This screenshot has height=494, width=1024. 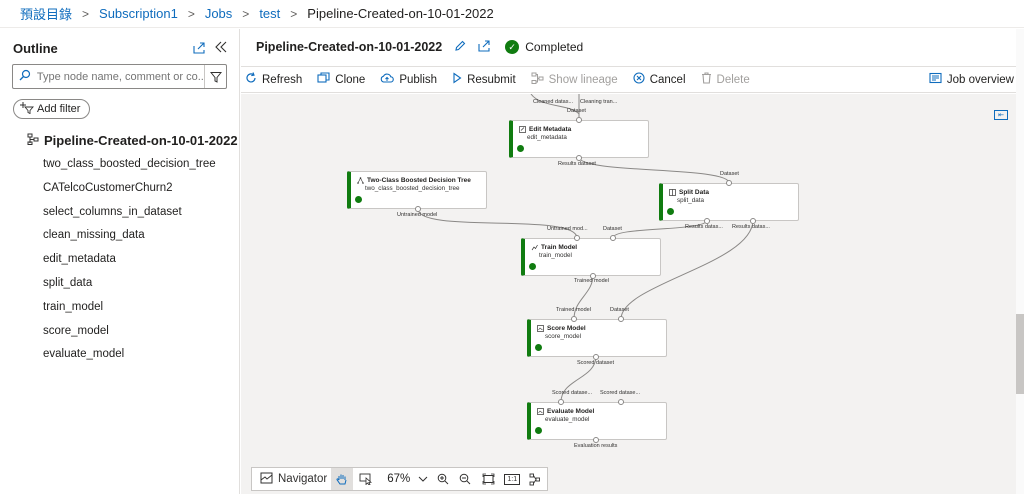 What do you see at coordinates (491, 79) in the screenshot?
I see `resubmit-label: Resubmit` at bounding box center [491, 79].